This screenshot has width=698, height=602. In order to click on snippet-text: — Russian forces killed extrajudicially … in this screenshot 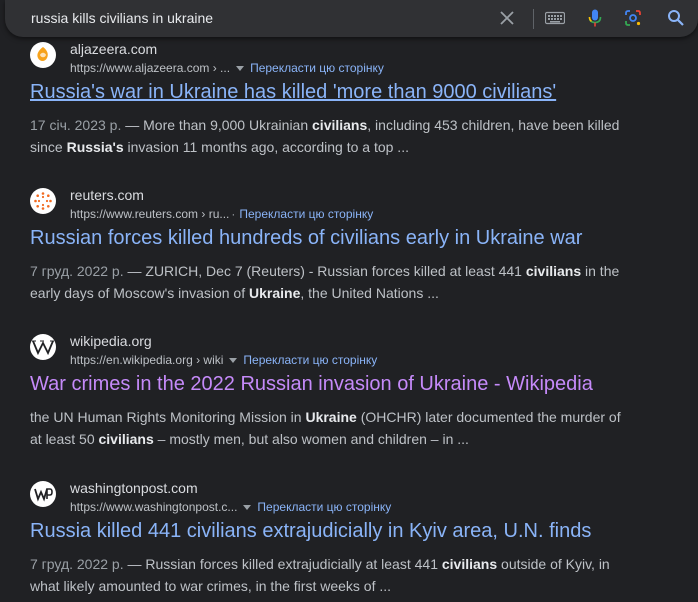, I will do `click(282, 564)`.